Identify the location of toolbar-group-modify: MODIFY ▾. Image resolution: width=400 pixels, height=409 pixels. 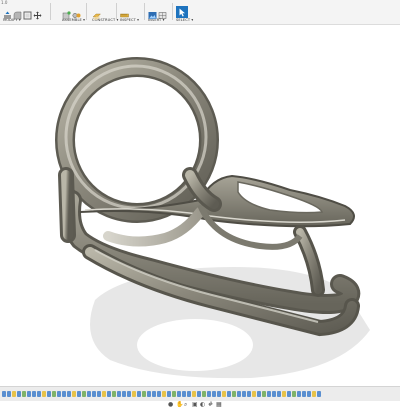
(22, 13).